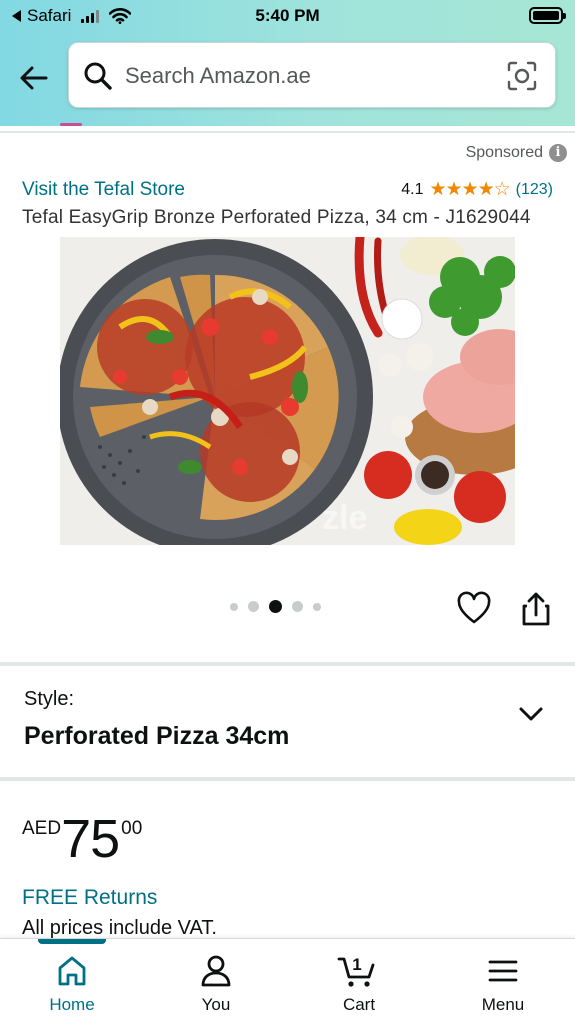 The width and height of the screenshot is (575, 1024). Describe the element at coordinates (356, 964) in the screenshot. I see `cart-count: 1` at that location.